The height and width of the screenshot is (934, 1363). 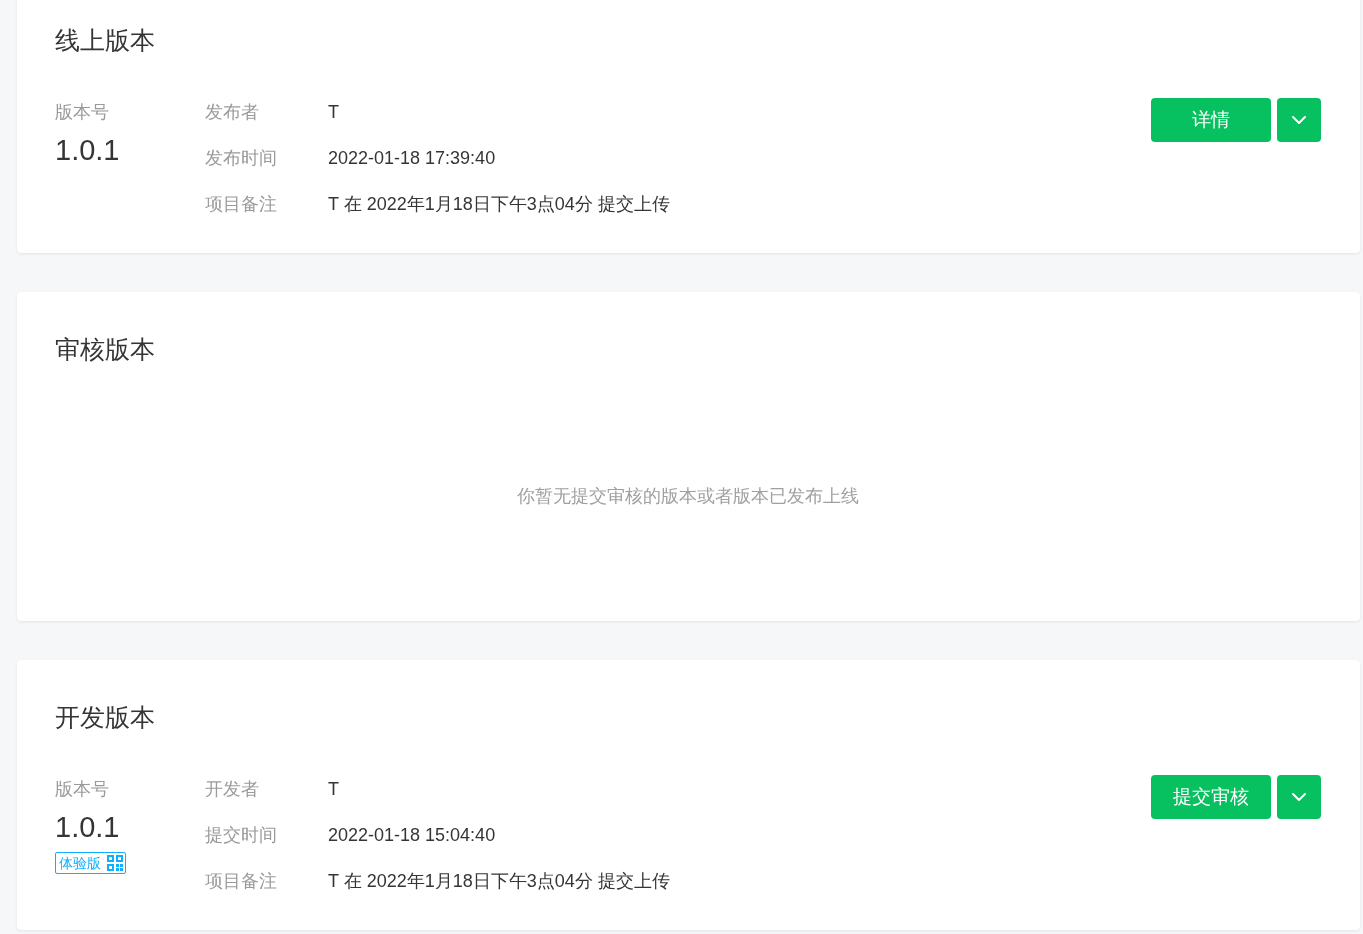 I want to click on detail-label: 发布时间, so click(x=241, y=158).